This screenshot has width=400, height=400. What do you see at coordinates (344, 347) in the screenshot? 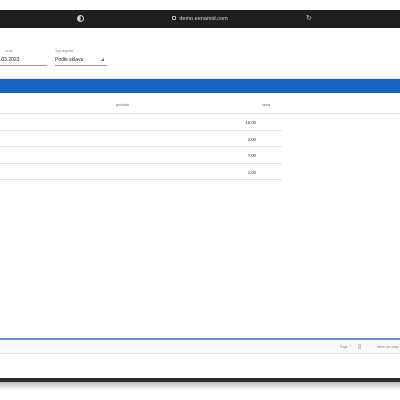
I see `page-label: Page` at bounding box center [344, 347].